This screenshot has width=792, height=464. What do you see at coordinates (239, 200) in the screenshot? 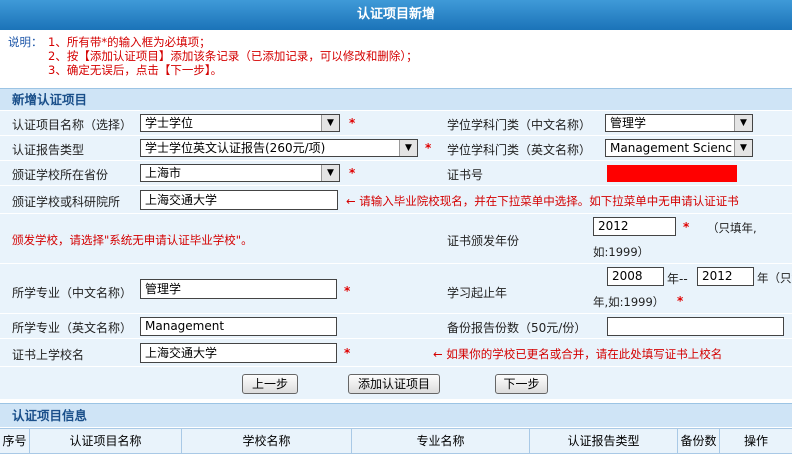
I see `school-input: 上海交通大学` at bounding box center [239, 200].